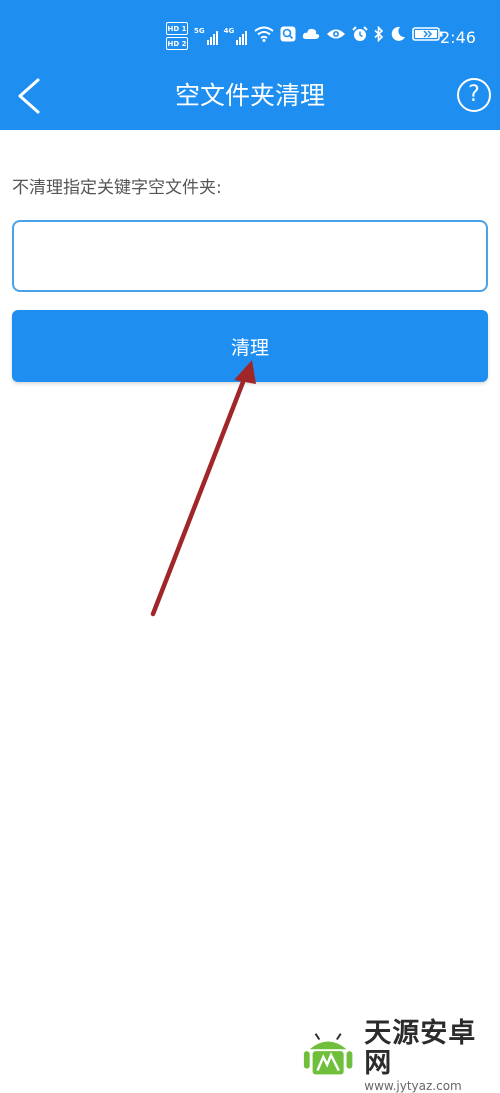  Describe the element at coordinates (474, 95) in the screenshot. I see `help-icon: ?` at that location.